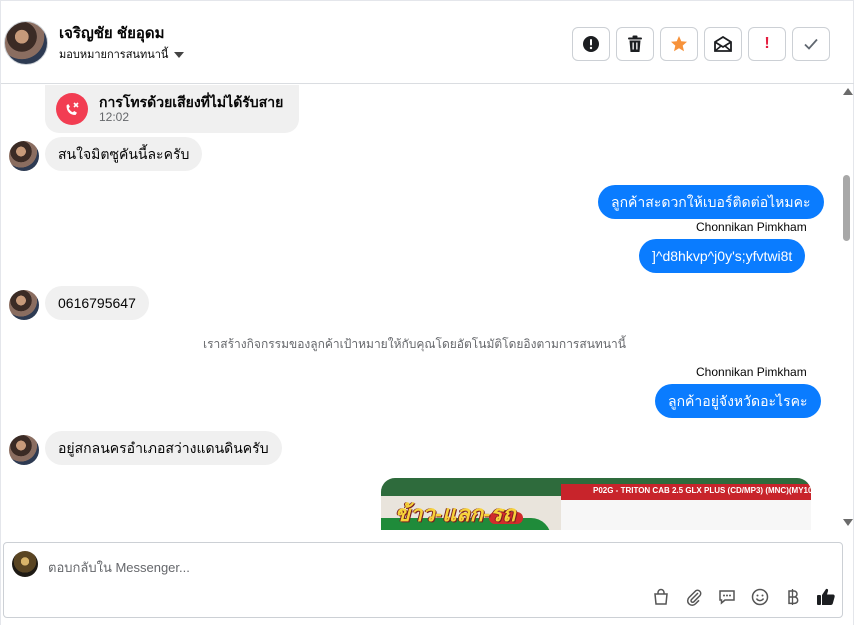 This screenshot has height=625, width=854. I want to click on assign-label: มอบหมายการสนทนานี้, so click(114, 55).